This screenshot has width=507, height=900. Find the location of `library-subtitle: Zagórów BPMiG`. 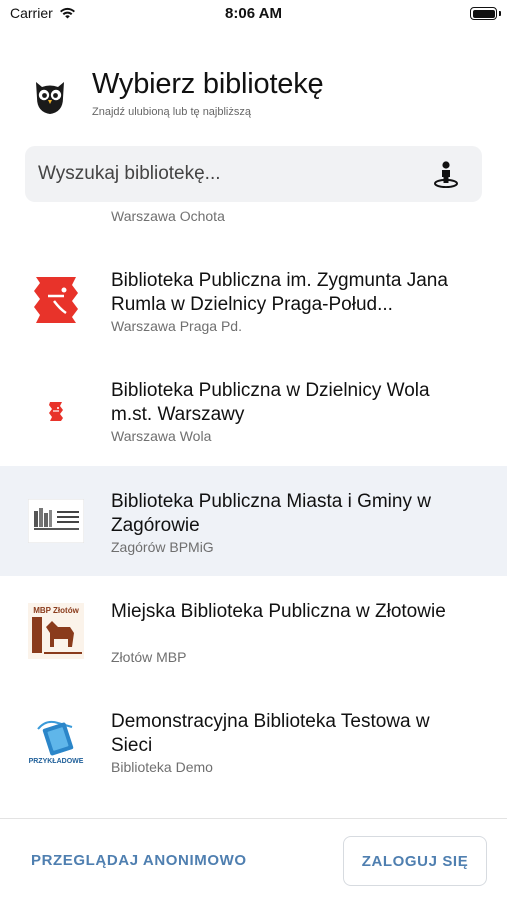

library-subtitle: Zagórów BPMiG is located at coordinates (162, 547).